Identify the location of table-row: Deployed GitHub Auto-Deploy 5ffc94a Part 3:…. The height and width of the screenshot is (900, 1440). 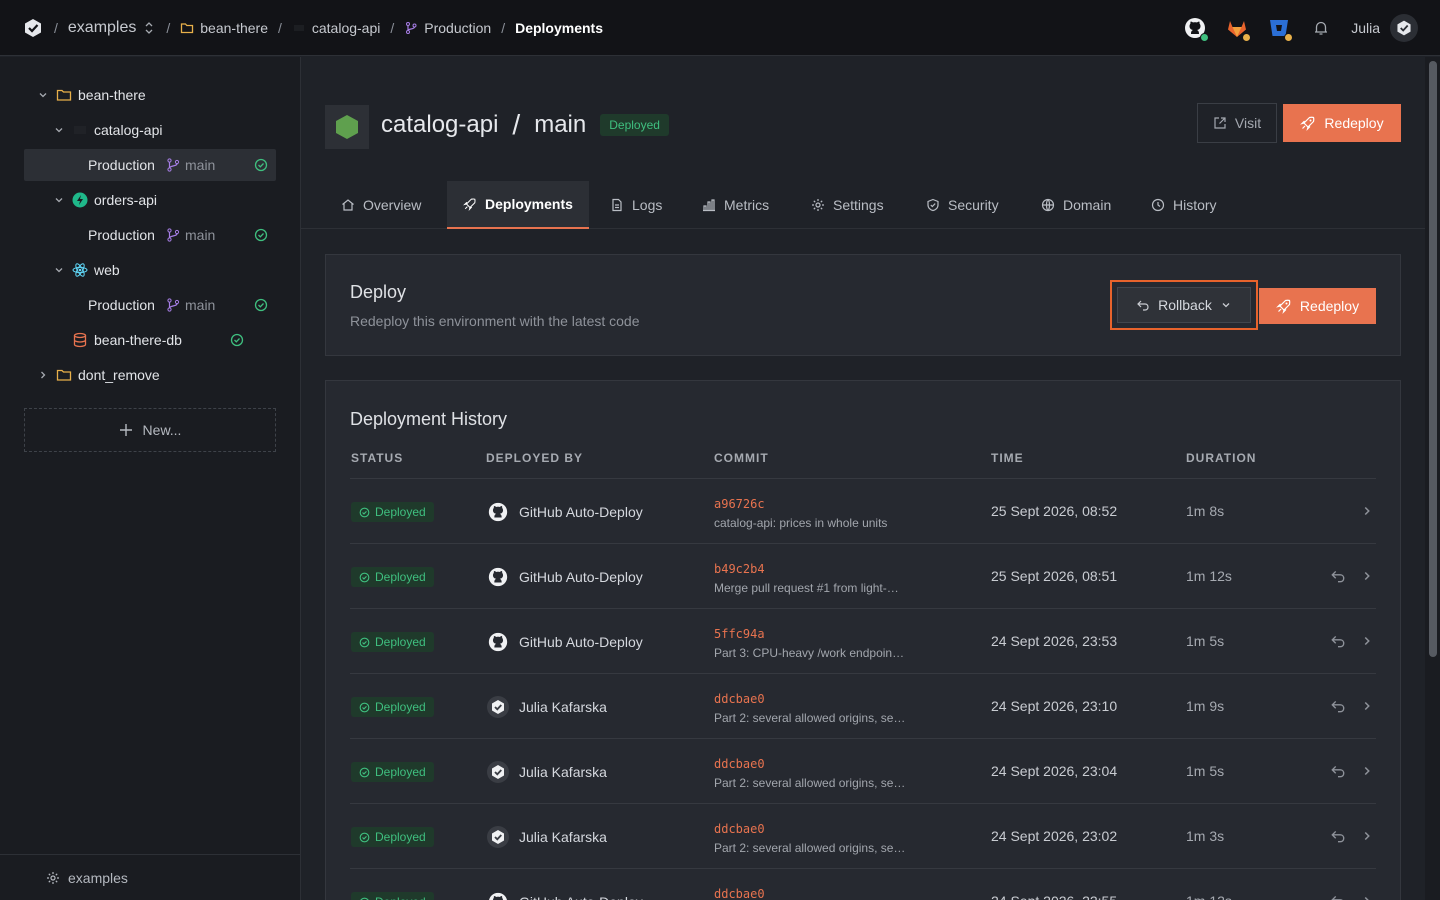
(863, 640).